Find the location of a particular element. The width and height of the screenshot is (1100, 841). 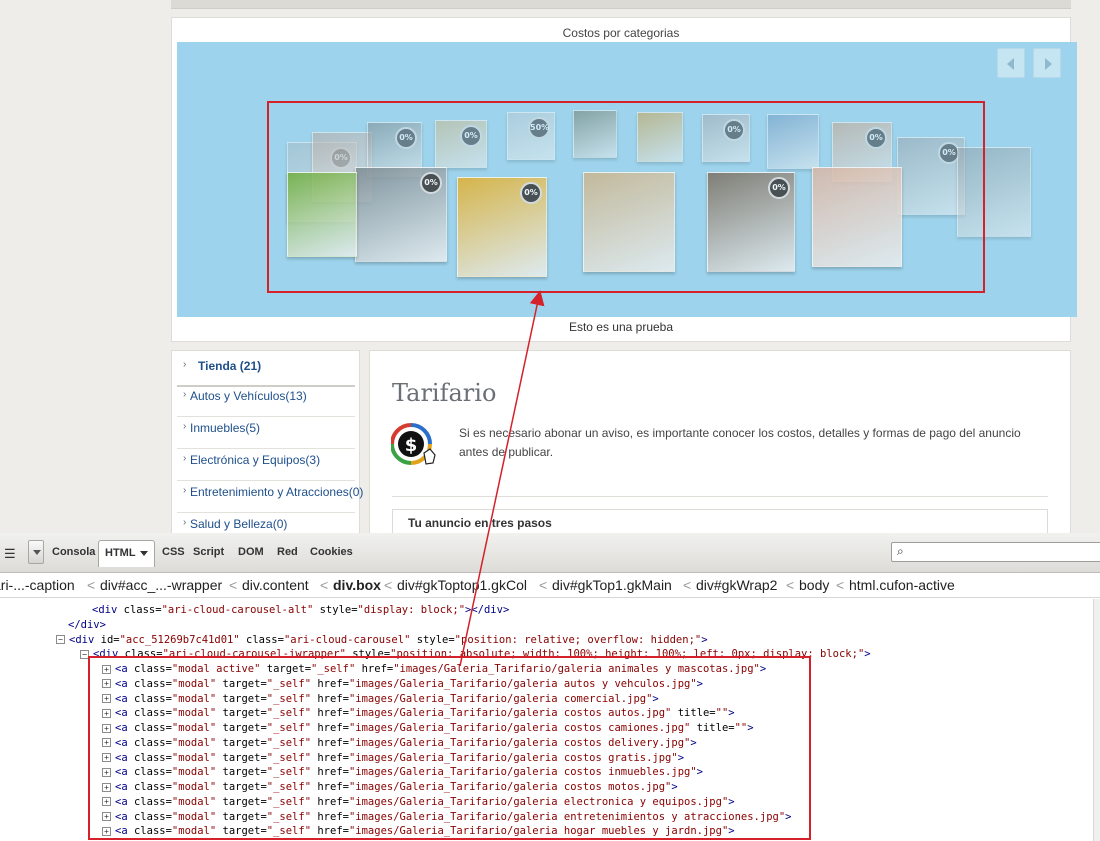

tab-html: HTML is located at coordinates (126, 553).